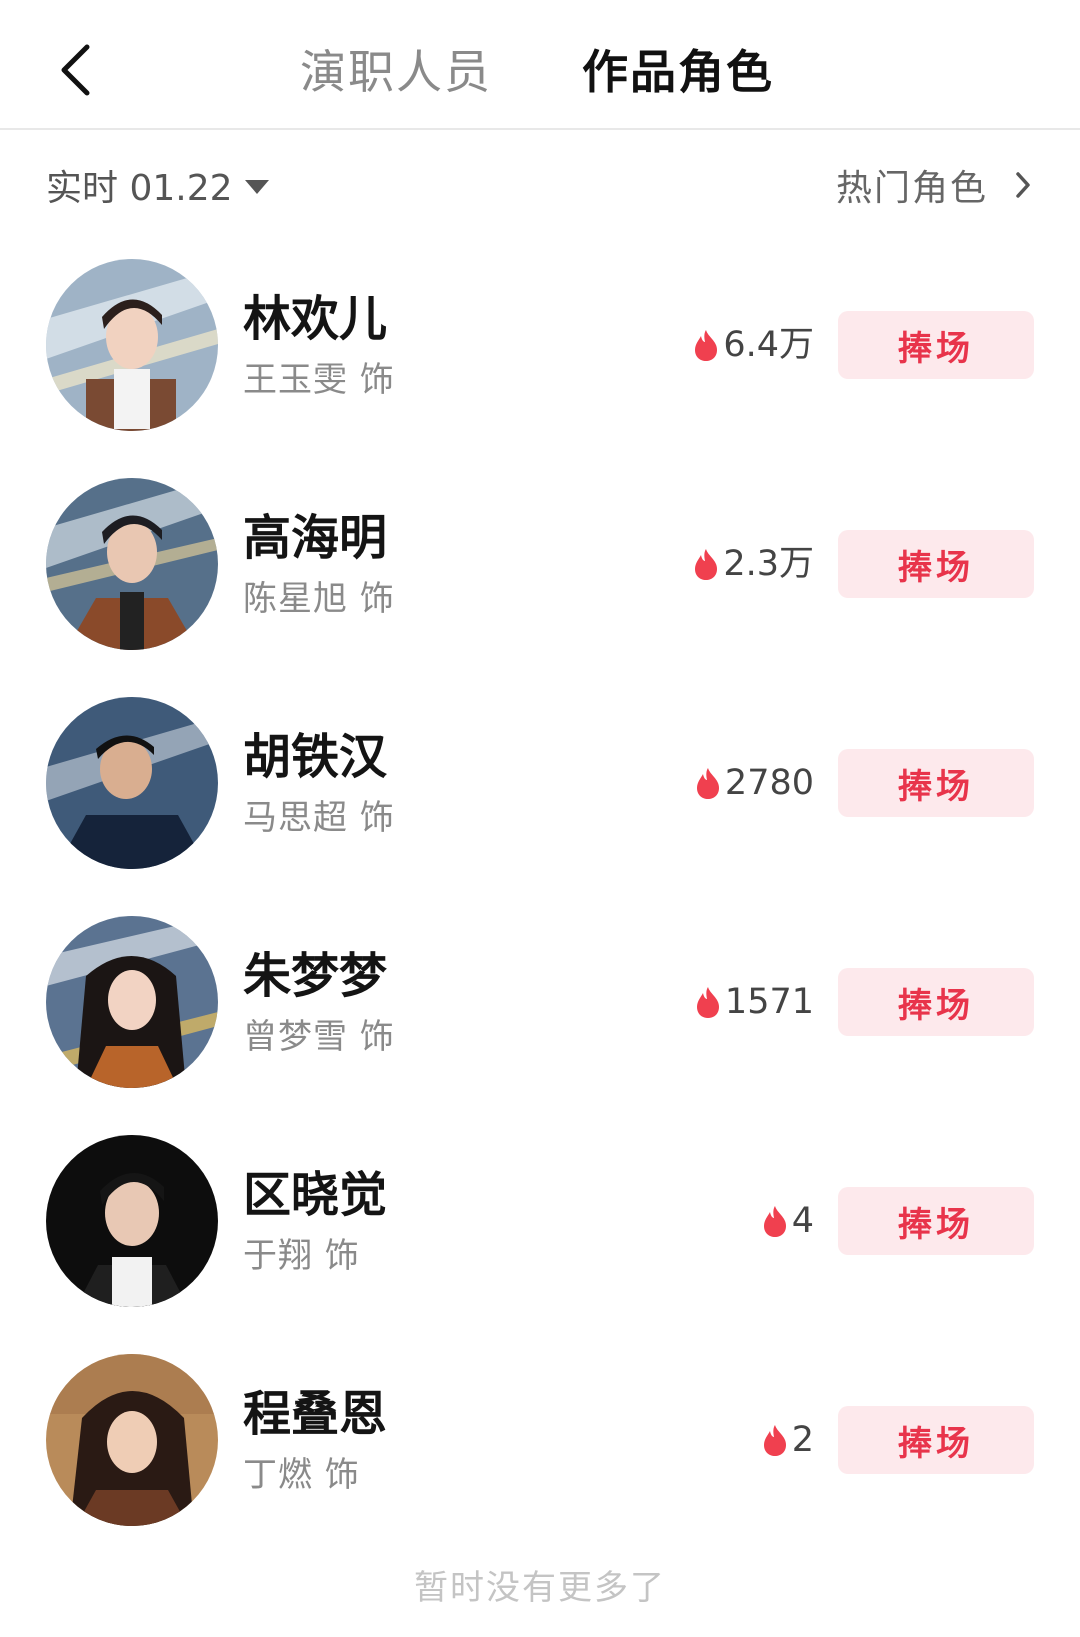 Image resolution: width=1080 pixels, height=1637 pixels. I want to click on role-row: 朱梦梦 曾梦雪 饰 1571 捧场, so click(540, 1004).